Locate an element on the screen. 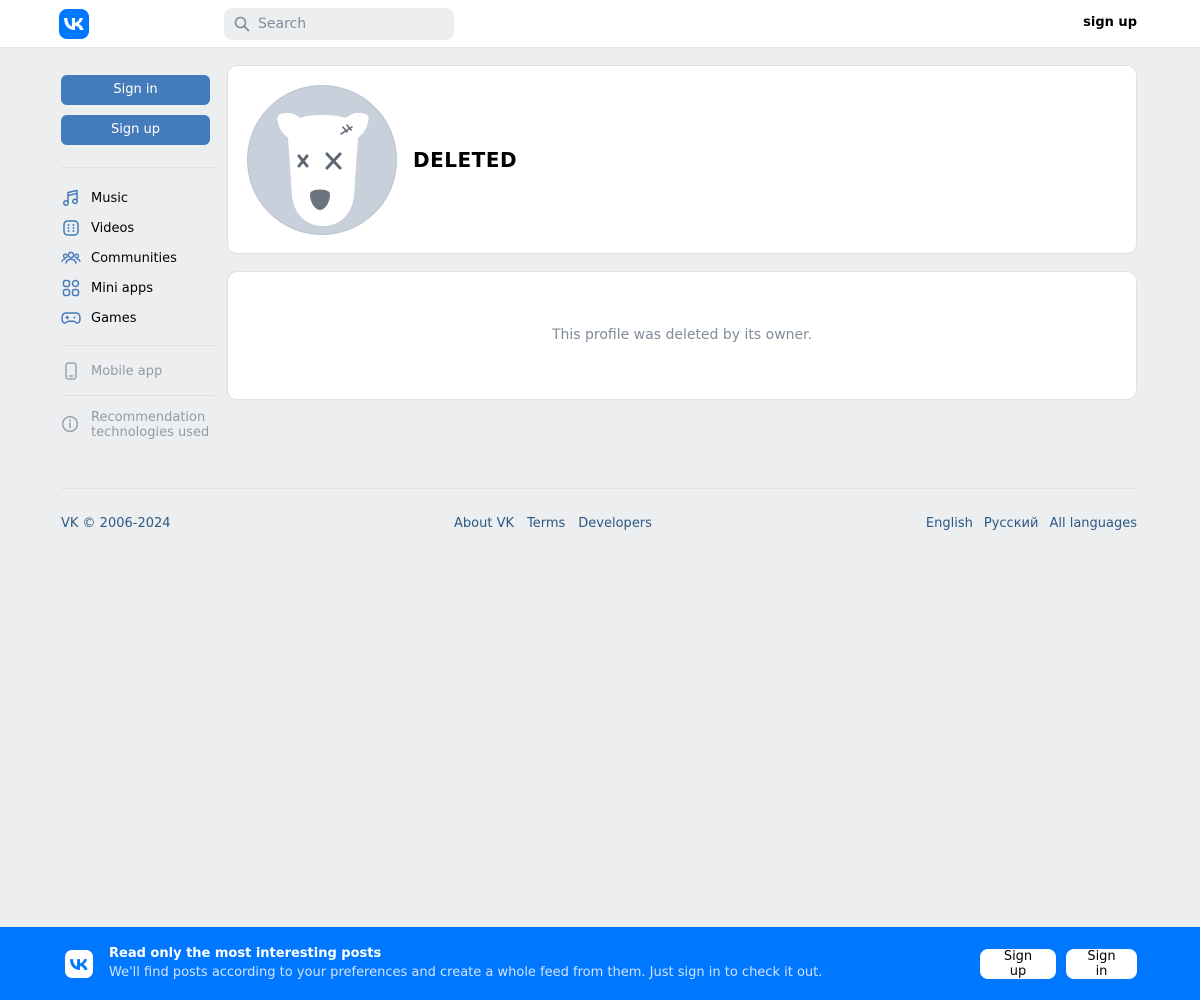 The height and width of the screenshot is (1000, 1200). recommendation-label-line-1: Recommendation is located at coordinates (148, 417).